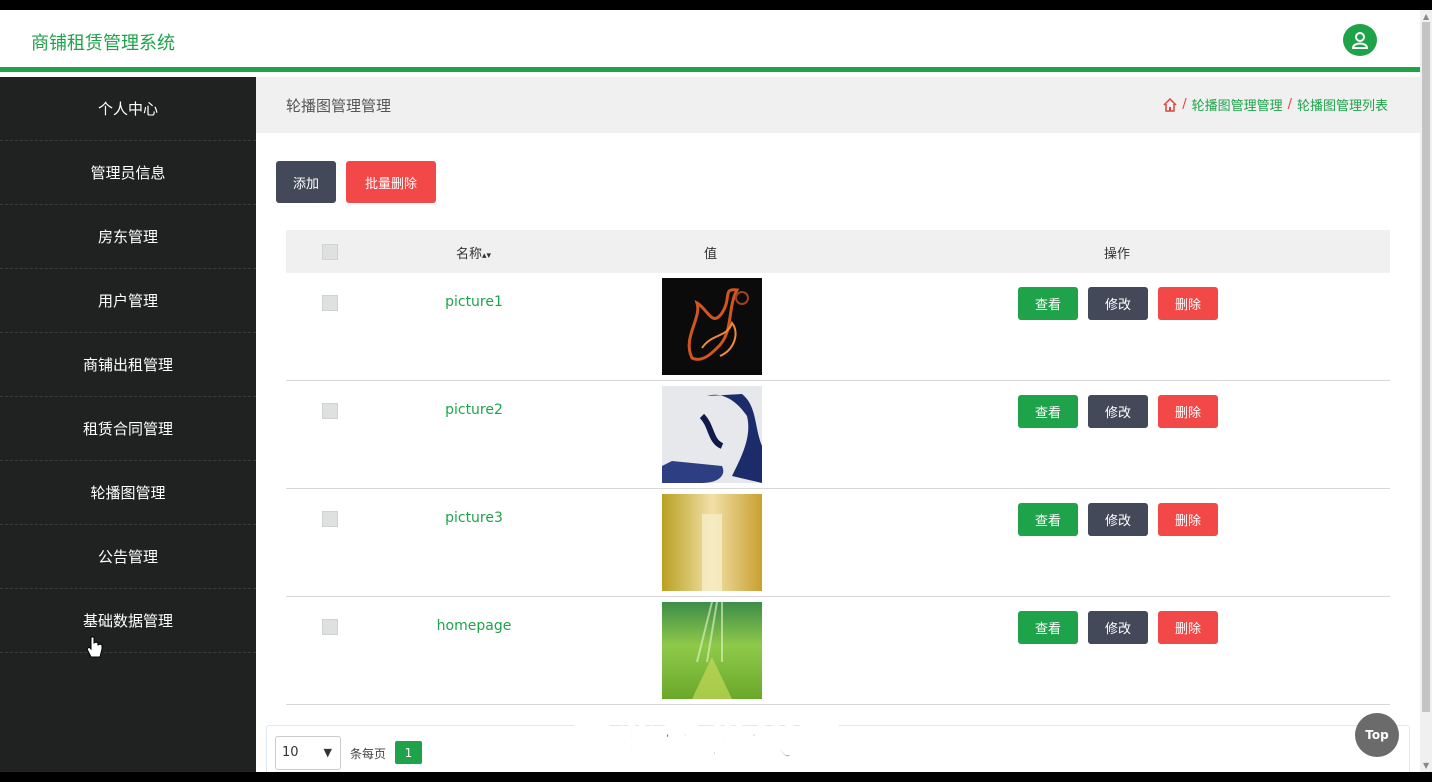 This screenshot has width=1432, height=782. I want to click on breadcrumb-item: 轮播图管理列表, so click(1342, 104).